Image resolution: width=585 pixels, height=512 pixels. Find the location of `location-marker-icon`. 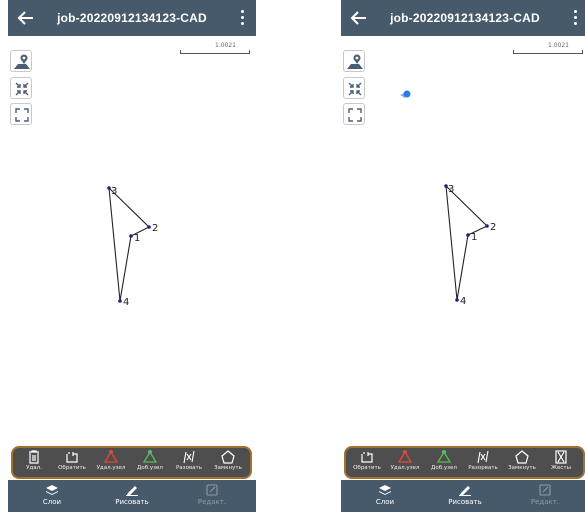

location-marker-icon is located at coordinates (405, 94).